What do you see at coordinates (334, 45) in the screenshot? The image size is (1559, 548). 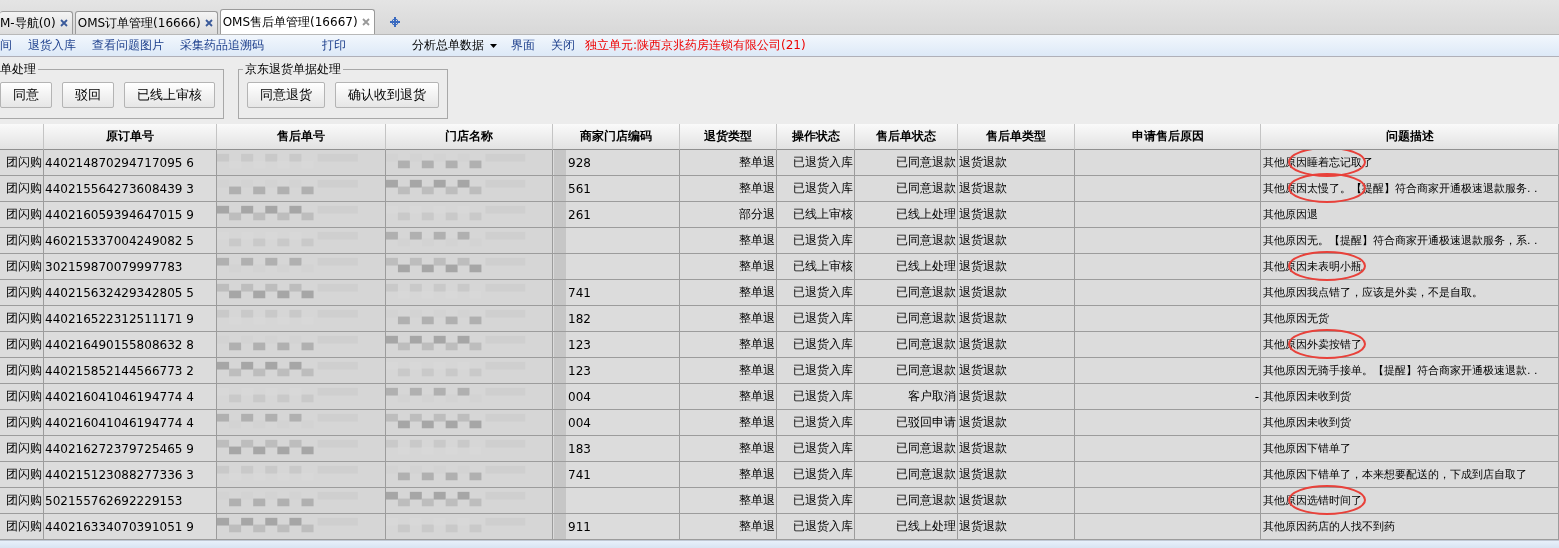 I see `toolbar-link: 打印` at bounding box center [334, 45].